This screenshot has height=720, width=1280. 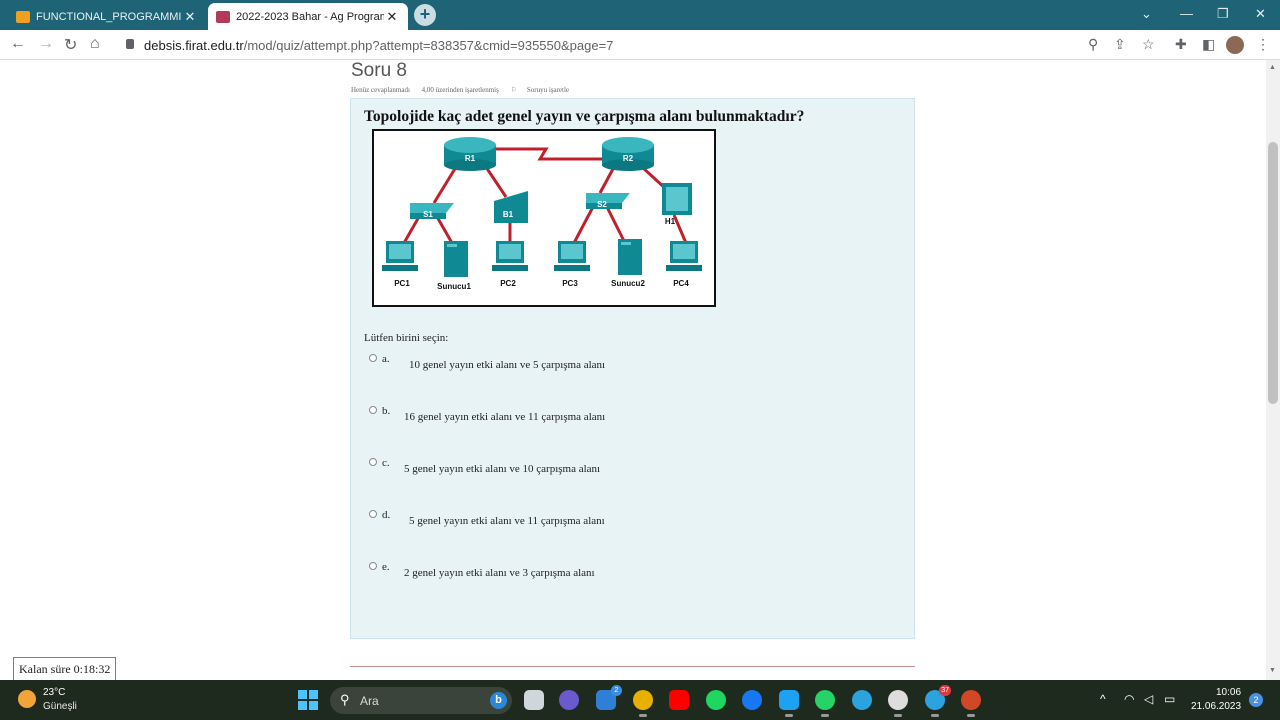 I want to click on option-letter: a., so click(x=386, y=359).